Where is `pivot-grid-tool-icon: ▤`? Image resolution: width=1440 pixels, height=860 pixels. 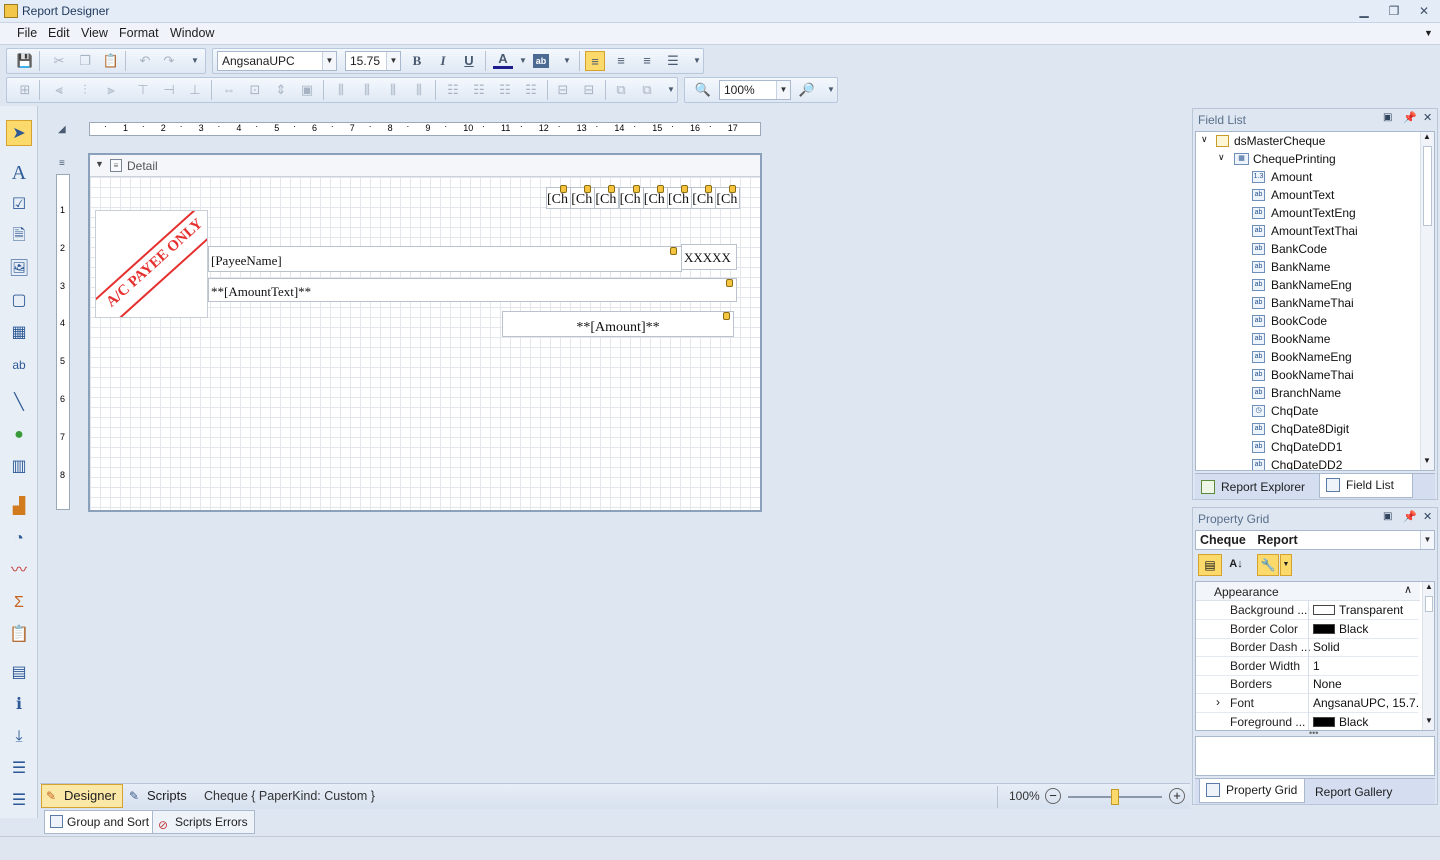 pivot-grid-tool-icon: ▤ is located at coordinates (19, 673).